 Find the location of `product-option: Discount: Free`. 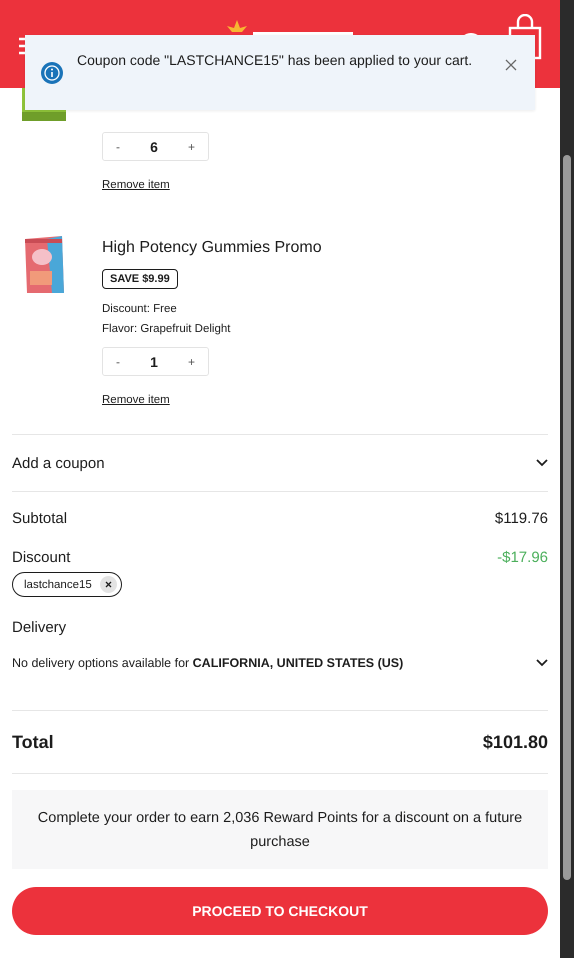

product-option: Discount: Free is located at coordinates (139, 309).